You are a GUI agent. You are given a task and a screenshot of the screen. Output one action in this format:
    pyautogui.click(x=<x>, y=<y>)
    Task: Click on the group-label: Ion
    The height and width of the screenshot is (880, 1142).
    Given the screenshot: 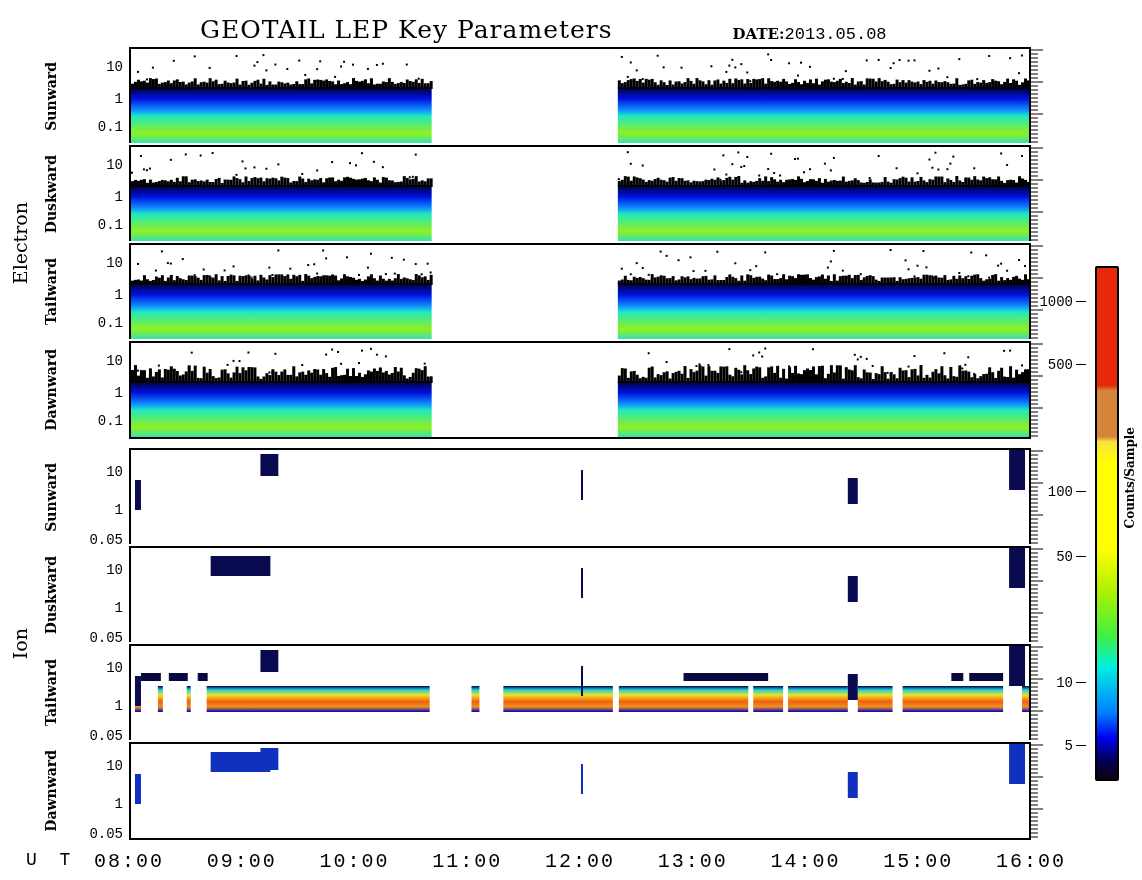 What is the action you would take?
    pyautogui.click(x=20, y=644)
    